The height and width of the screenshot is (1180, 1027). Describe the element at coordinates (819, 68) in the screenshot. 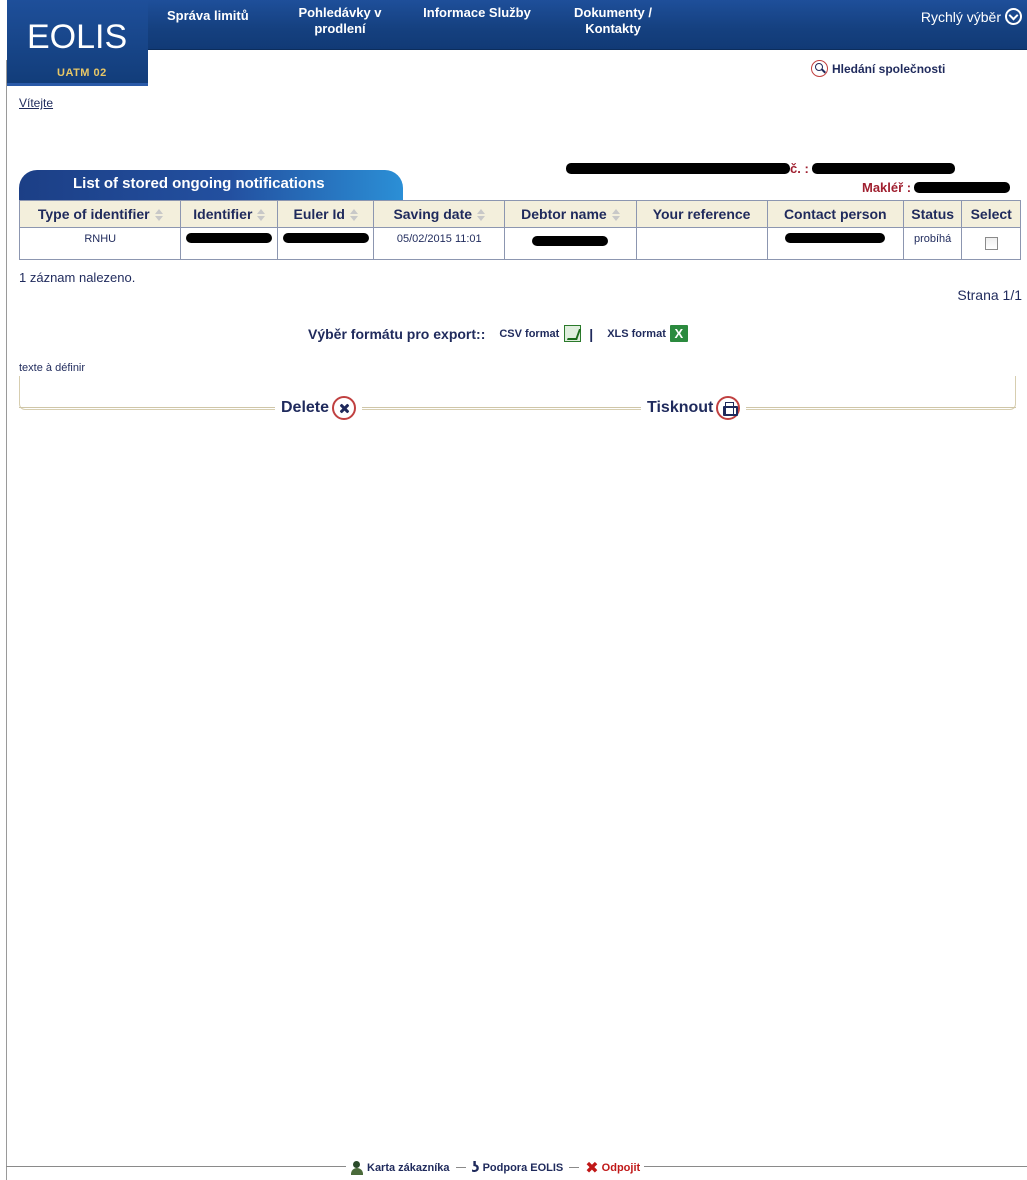

I see `magnifier-icon` at that location.